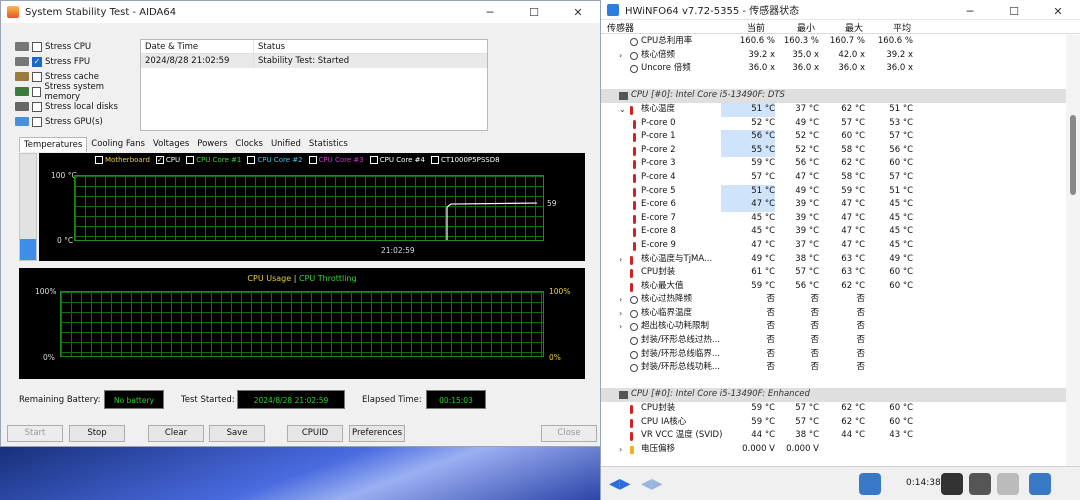 The image size is (1080, 500). Describe the element at coordinates (37, 61) in the screenshot. I see `stress-checkbox: ✓` at that location.